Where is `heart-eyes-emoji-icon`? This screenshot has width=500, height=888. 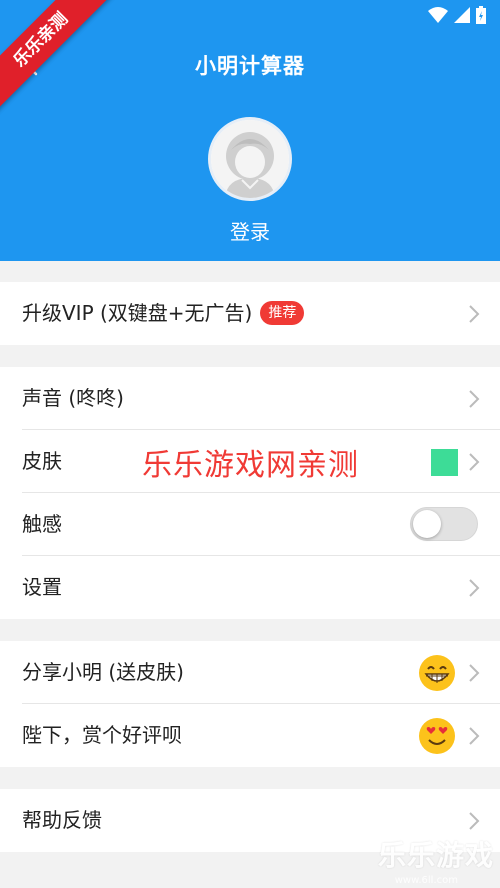 heart-eyes-emoji-icon is located at coordinates (437, 736).